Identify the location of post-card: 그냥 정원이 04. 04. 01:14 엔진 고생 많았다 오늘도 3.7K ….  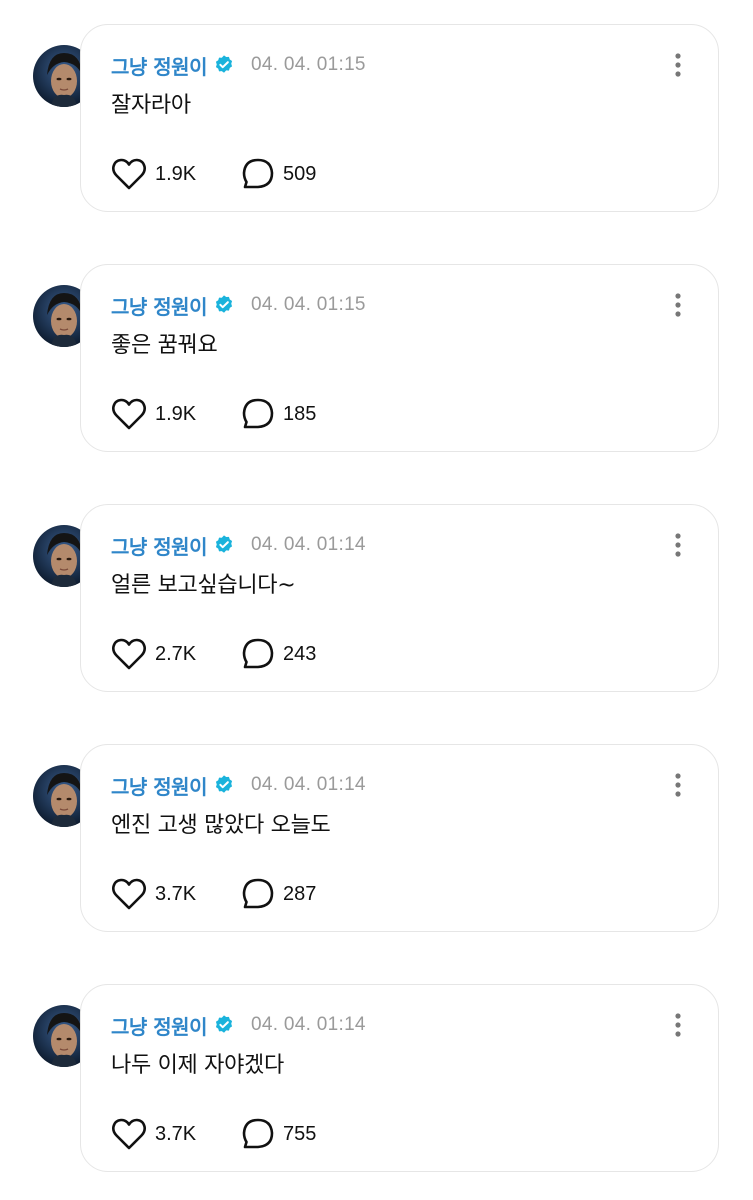
(399, 838).